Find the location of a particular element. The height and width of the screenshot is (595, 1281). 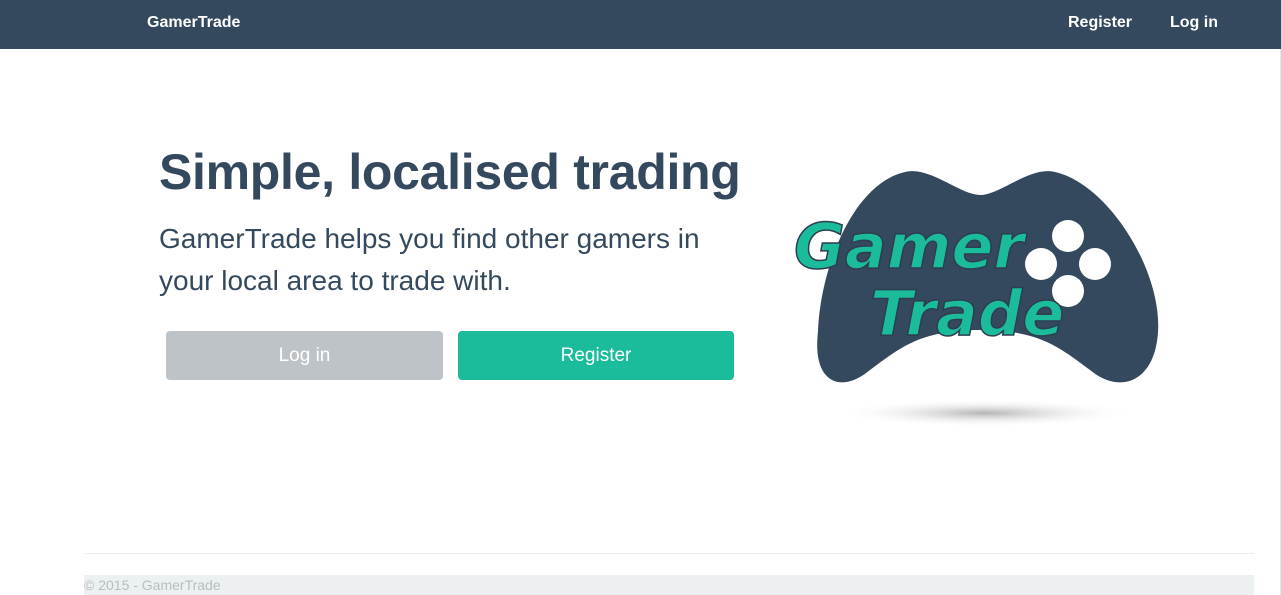

nav-login-link: Log in is located at coordinates (1194, 23).